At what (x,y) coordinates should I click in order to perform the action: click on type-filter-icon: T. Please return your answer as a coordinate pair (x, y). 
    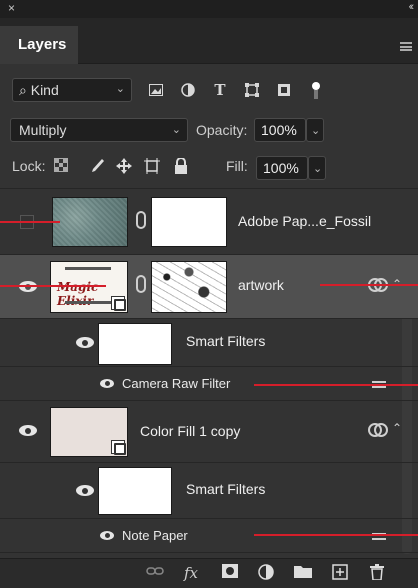
    Looking at the image, I should click on (220, 90).